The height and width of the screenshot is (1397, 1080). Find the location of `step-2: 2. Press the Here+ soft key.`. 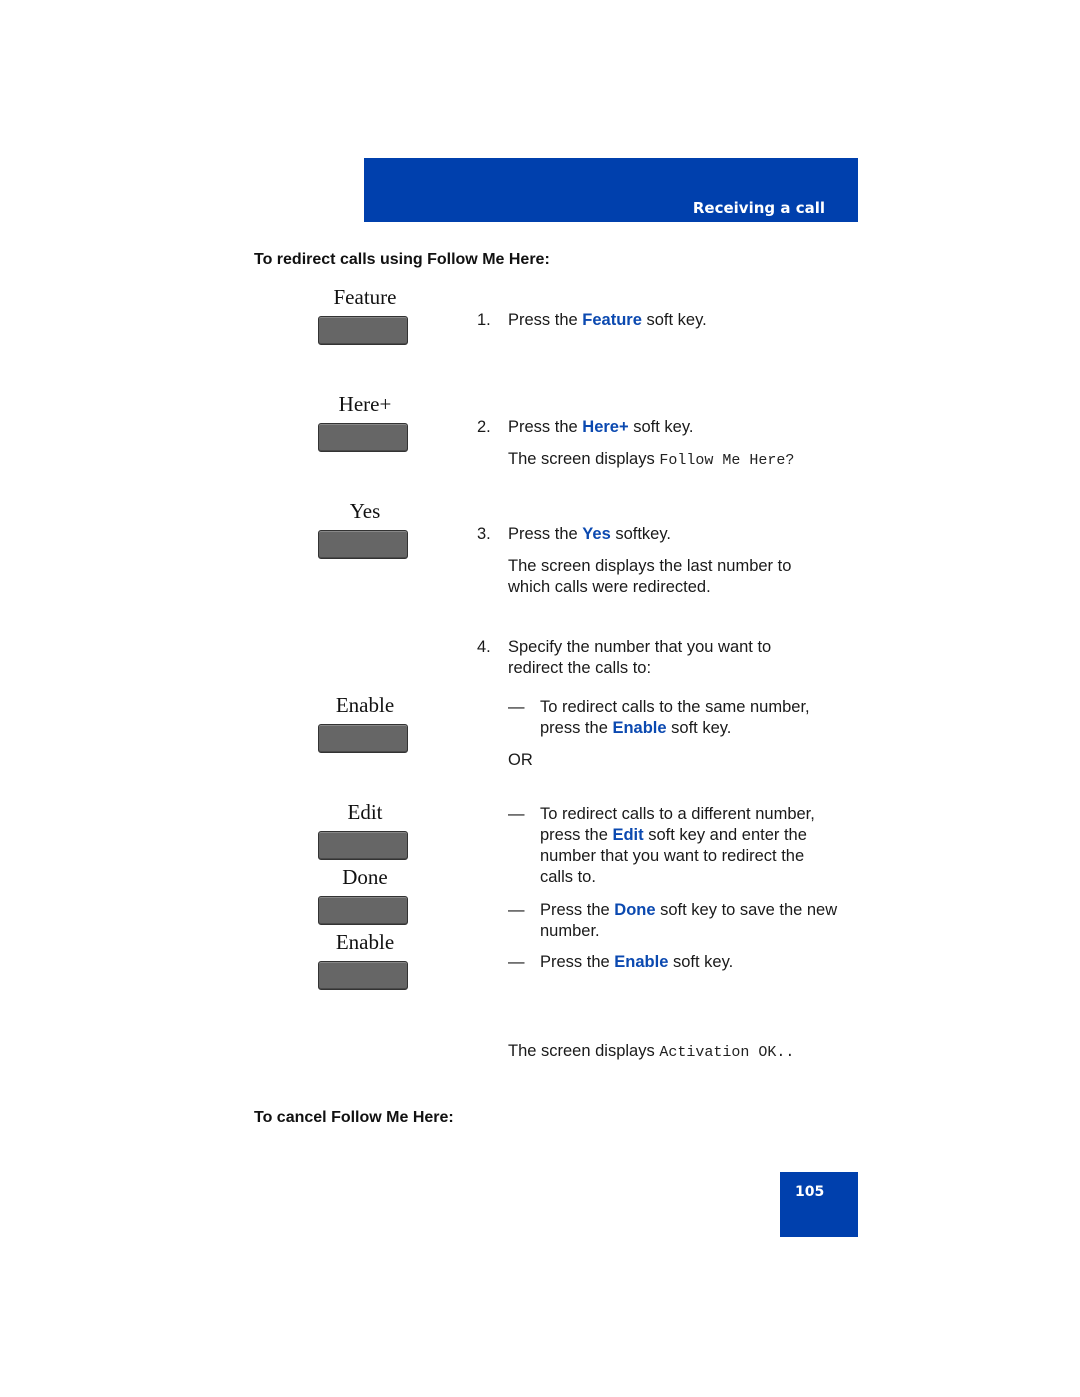

step-2: 2. Press the Here+ soft key. is located at coordinates (667, 427).